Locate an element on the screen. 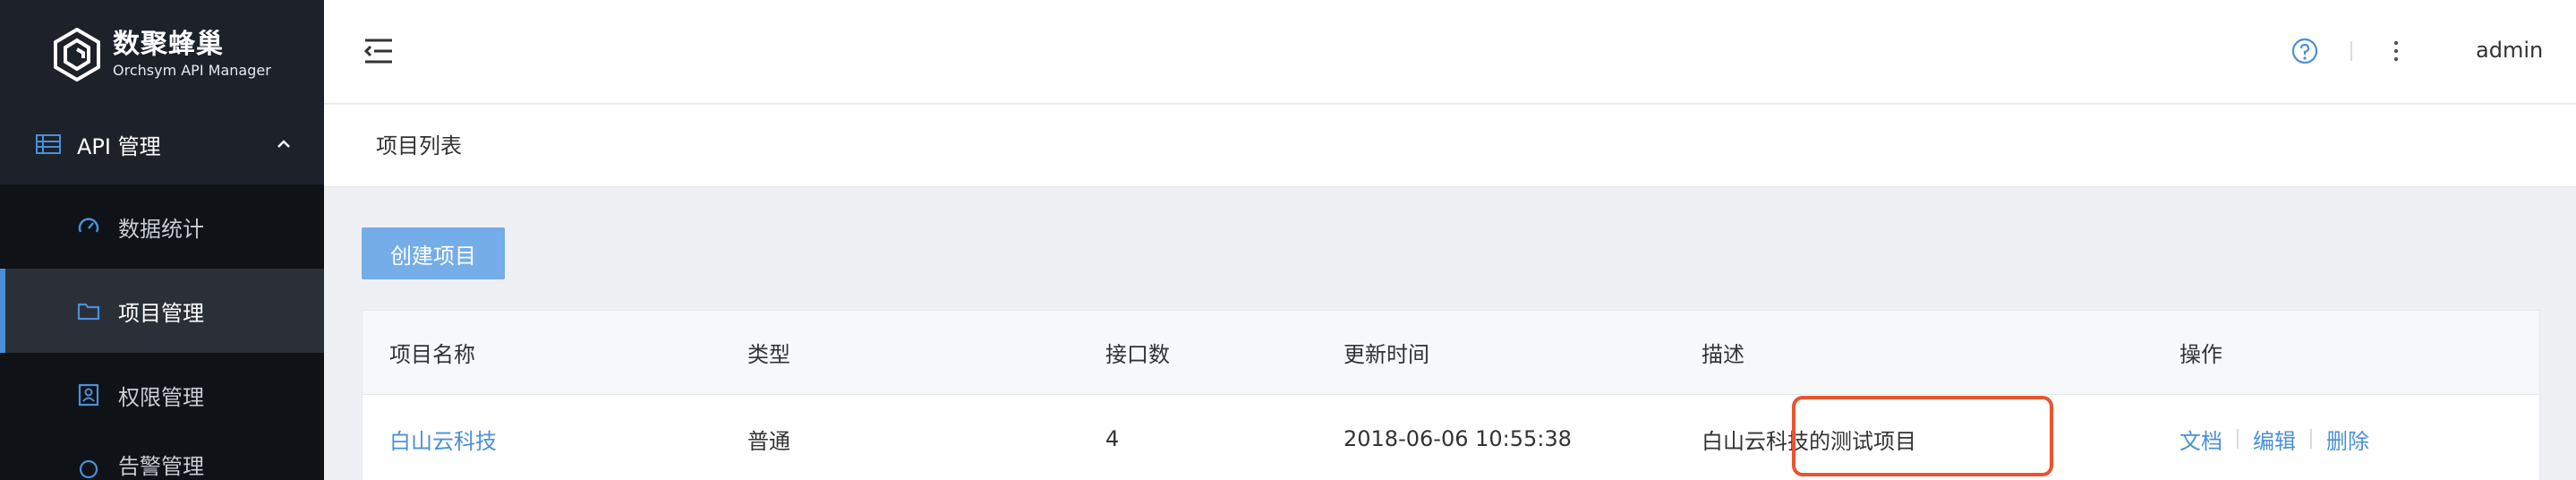  sidebar-item-label: 项目管理 is located at coordinates (161, 313).